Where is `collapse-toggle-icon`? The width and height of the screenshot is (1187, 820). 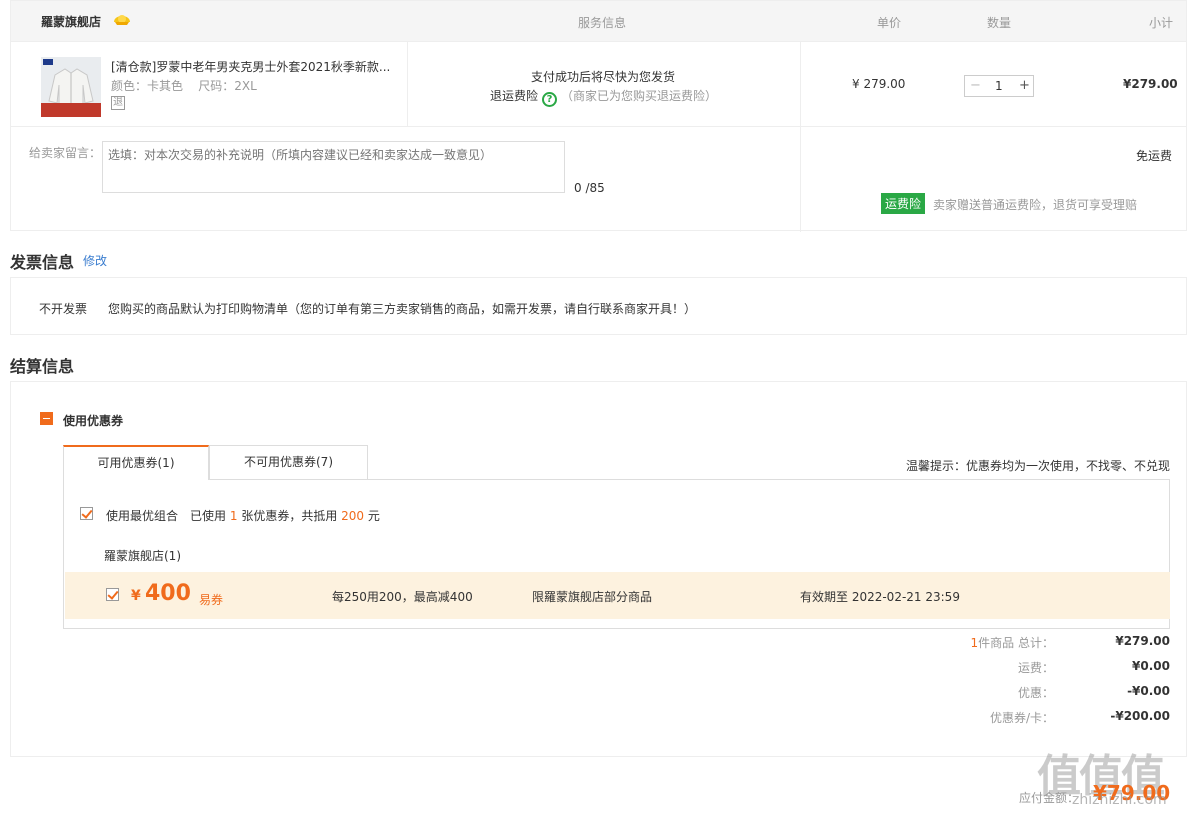
collapse-toggle-icon is located at coordinates (46, 418).